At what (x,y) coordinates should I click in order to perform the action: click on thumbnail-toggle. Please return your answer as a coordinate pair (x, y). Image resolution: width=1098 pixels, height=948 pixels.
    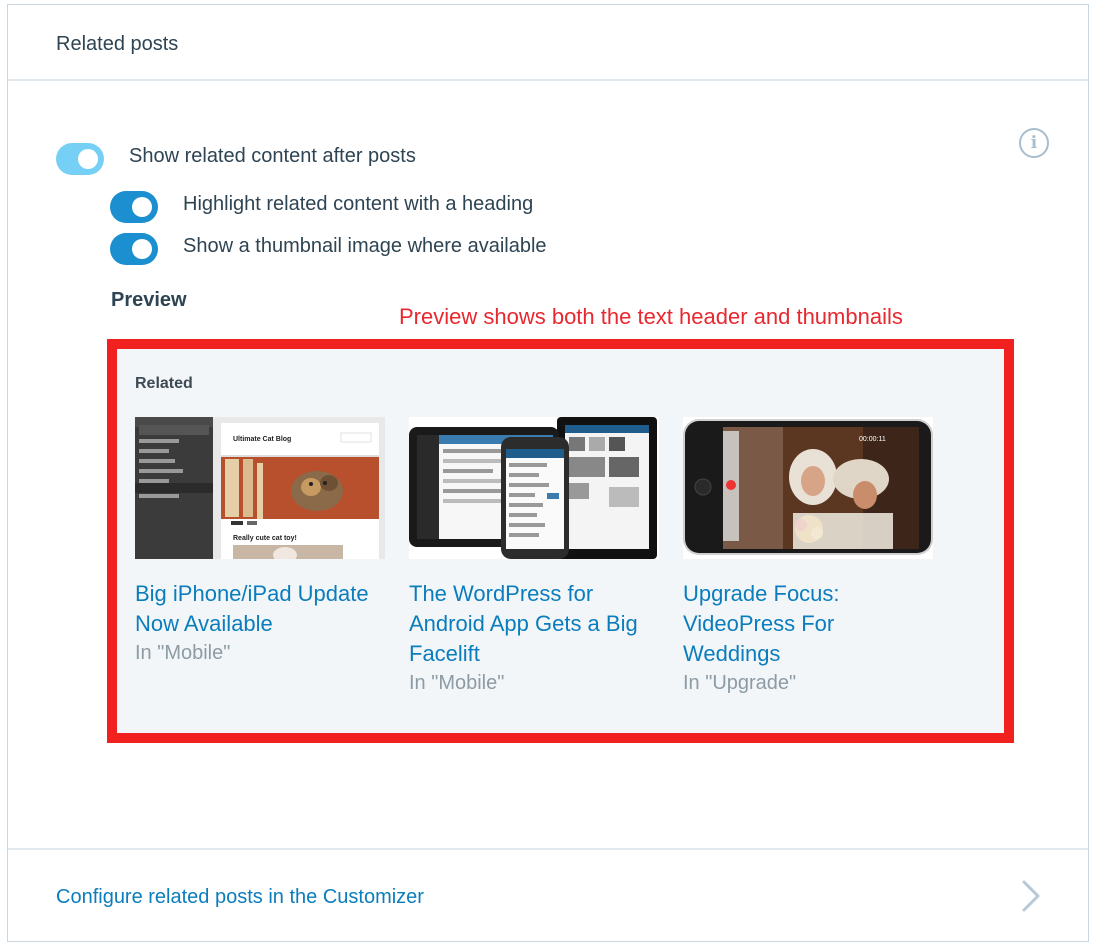
    Looking at the image, I should click on (134, 249).